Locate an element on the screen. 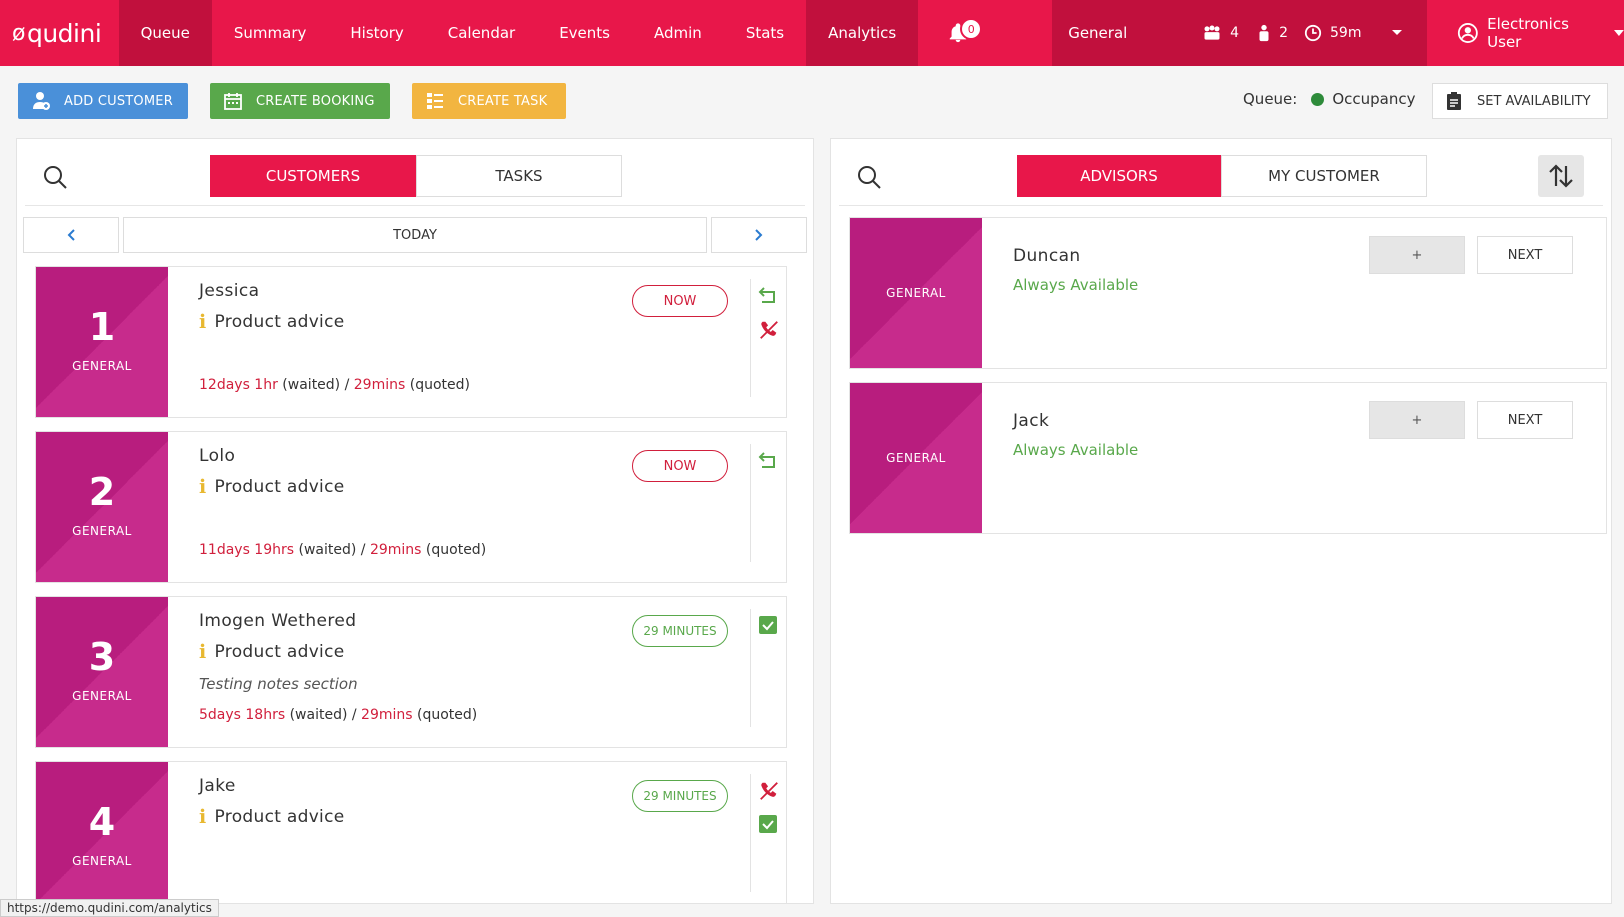  calendar-icon is located at coordinates (233, 101).